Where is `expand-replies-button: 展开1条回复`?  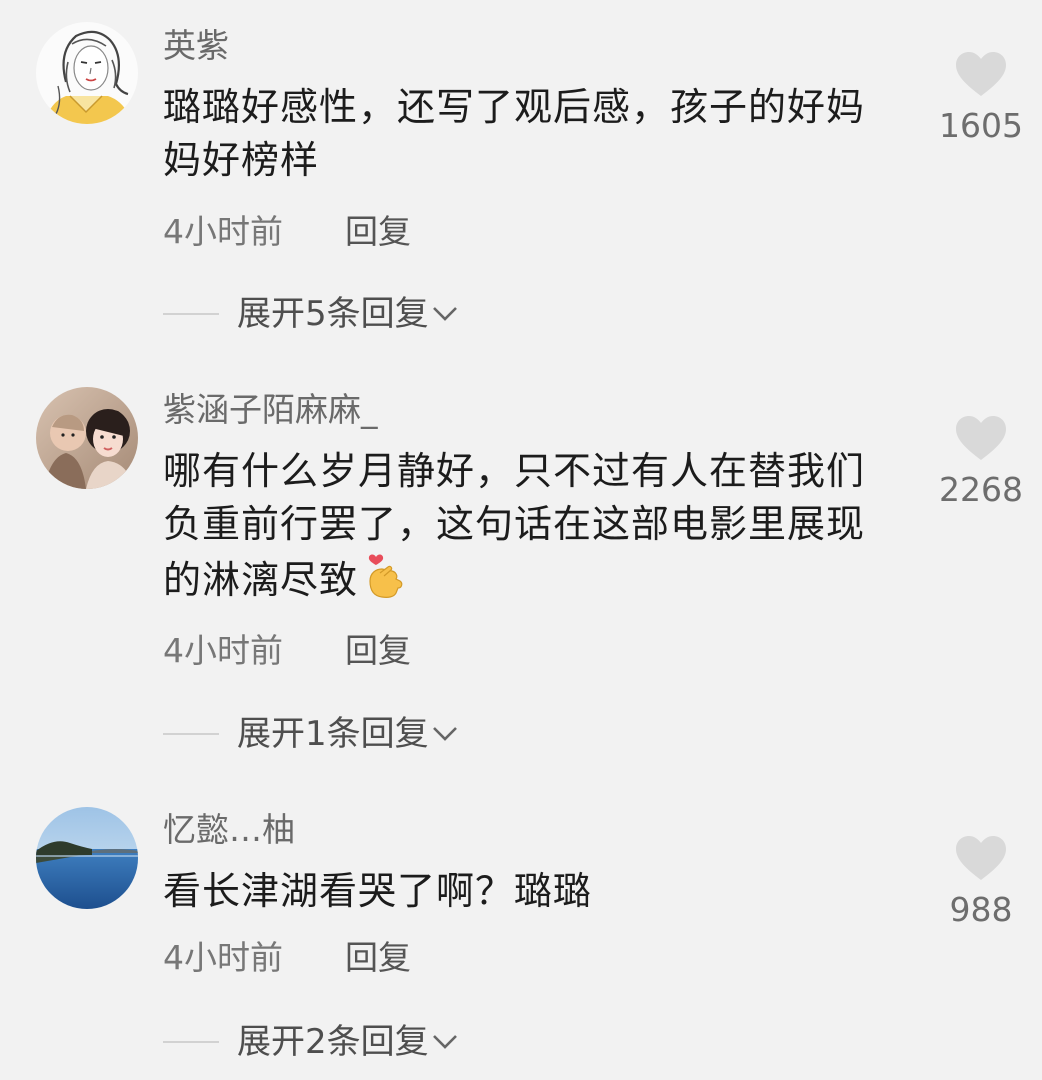 expand-replies-button: 展开1条回复 is located at coordinates (311, 734).